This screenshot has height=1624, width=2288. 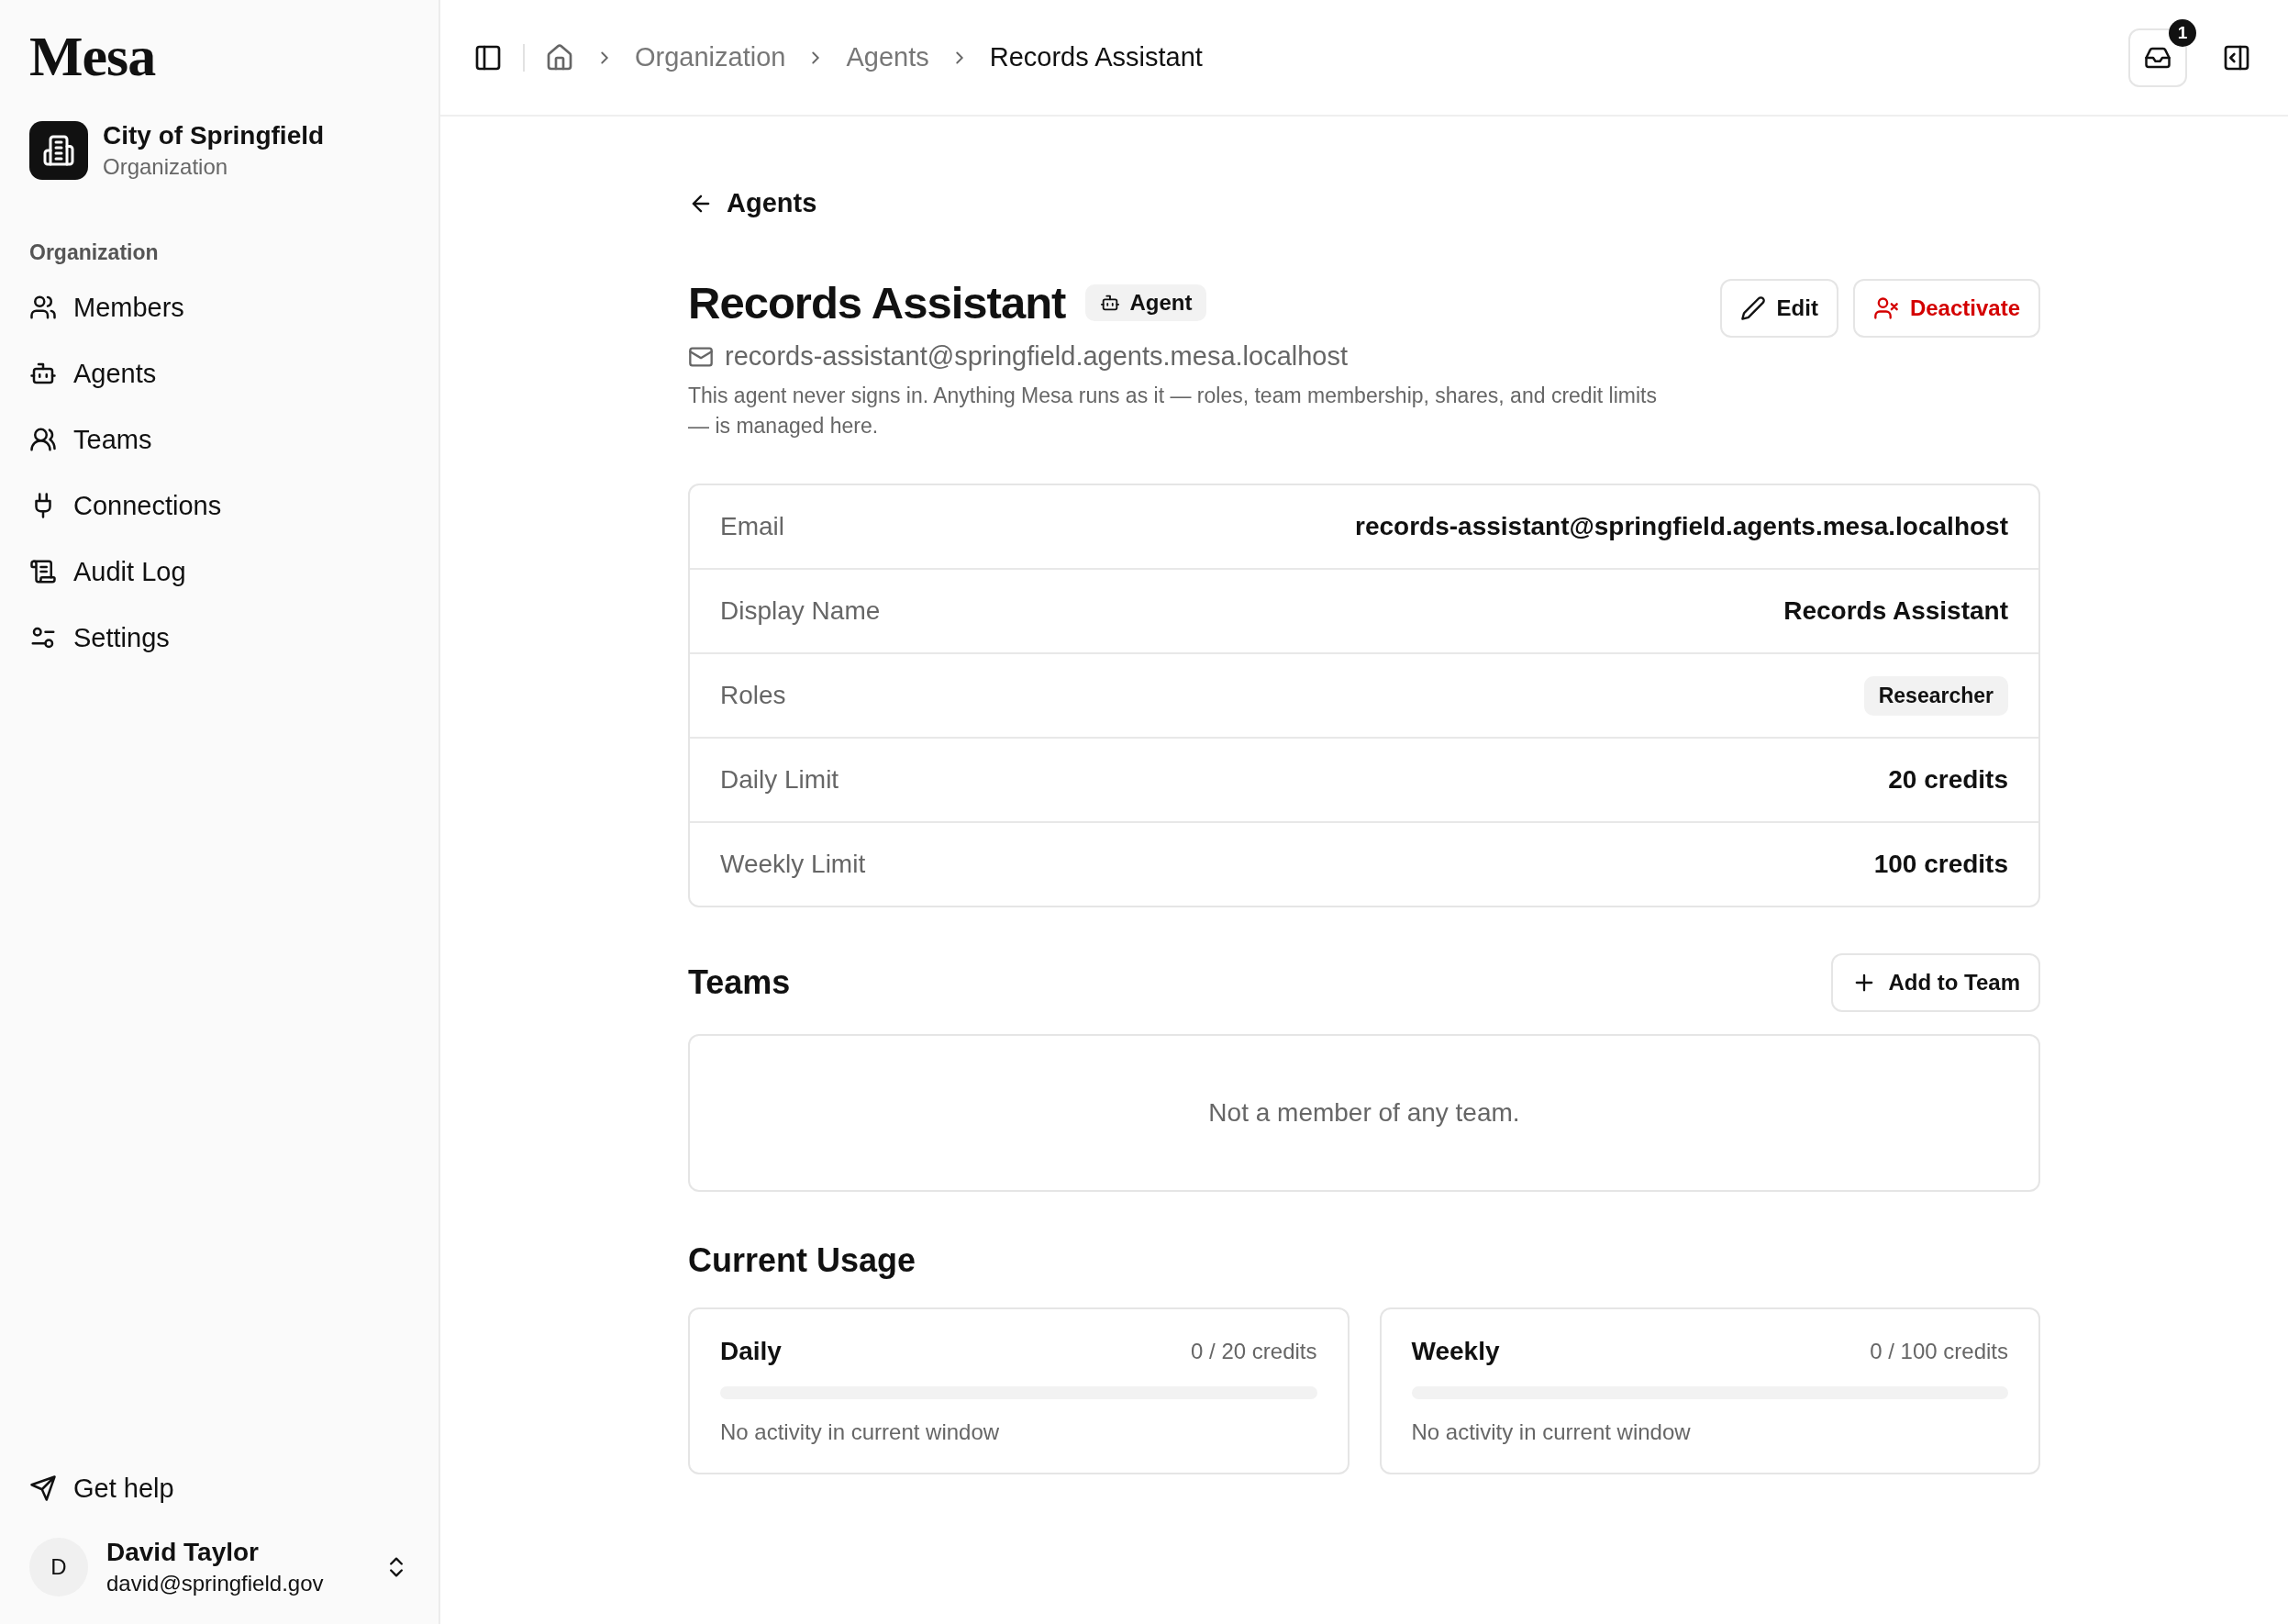 What do you see at coordinates (1037, 356) in the screenshot?
I see `agent-email: records-assistant@springfield.agents.mesa.localhost` at bounding box center [1037, 356].